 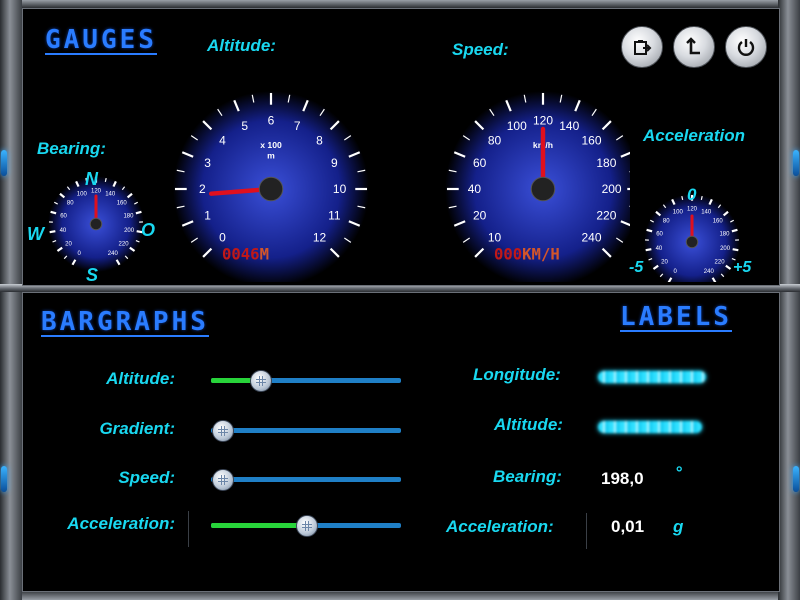 What do you see at coordinates (628, 526) in the screenshot?
I see `acceleration-readout-value: 0,01` at bounding box center [628, 526].